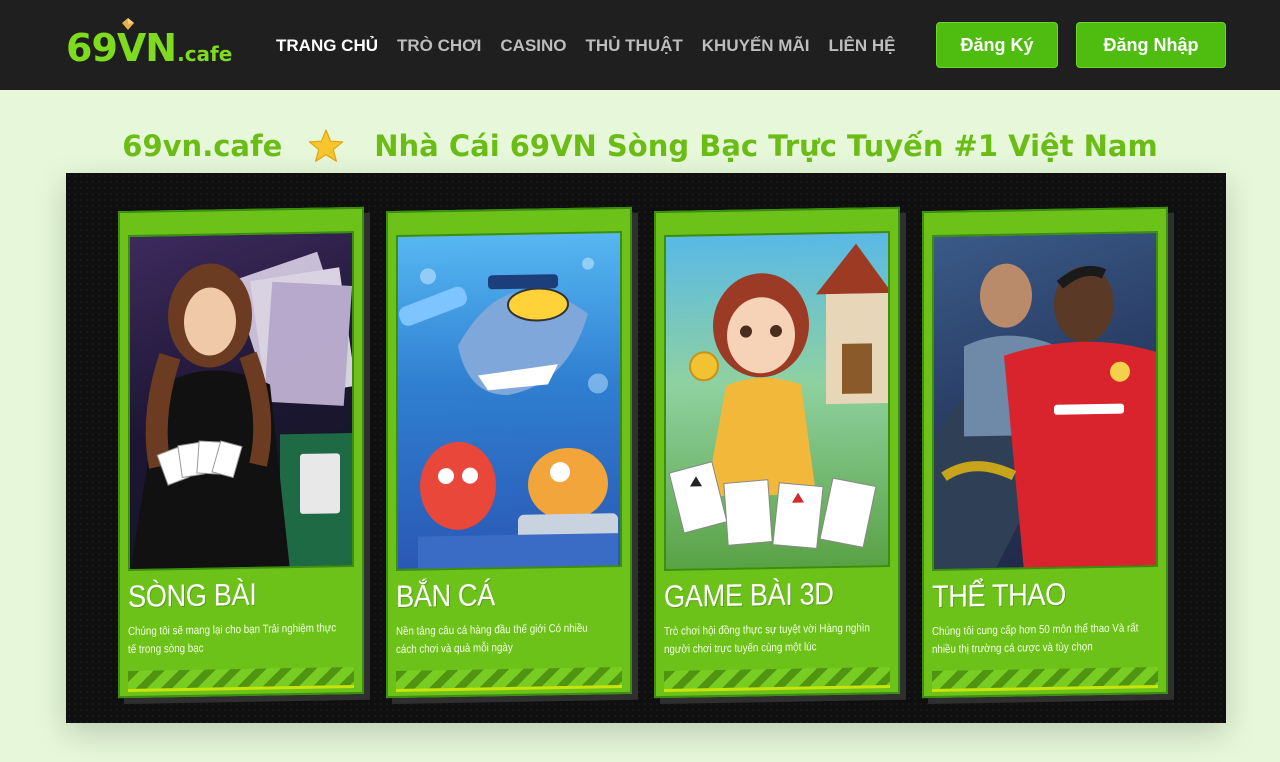 The width and height of the screenshot is (1280, 762). What do you see at coordinates (533, 46) in the screenshot?
I see `nav-item-casino: CASINO` at bounding box center [533, 46].